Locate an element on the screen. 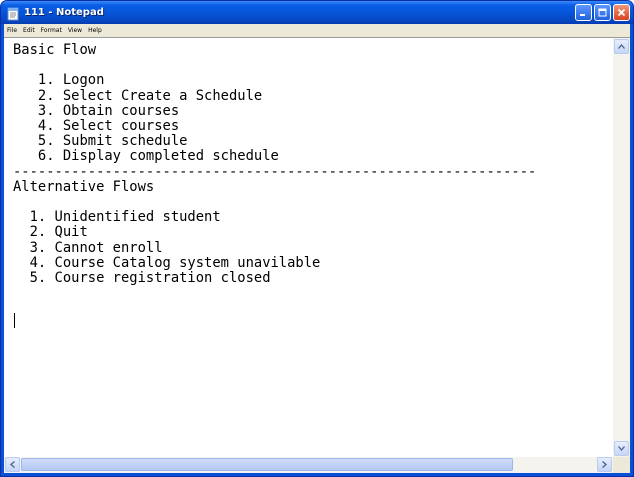 The height and width of the screenshot is (477, 634). close-button is located at coordinates (621, 12).